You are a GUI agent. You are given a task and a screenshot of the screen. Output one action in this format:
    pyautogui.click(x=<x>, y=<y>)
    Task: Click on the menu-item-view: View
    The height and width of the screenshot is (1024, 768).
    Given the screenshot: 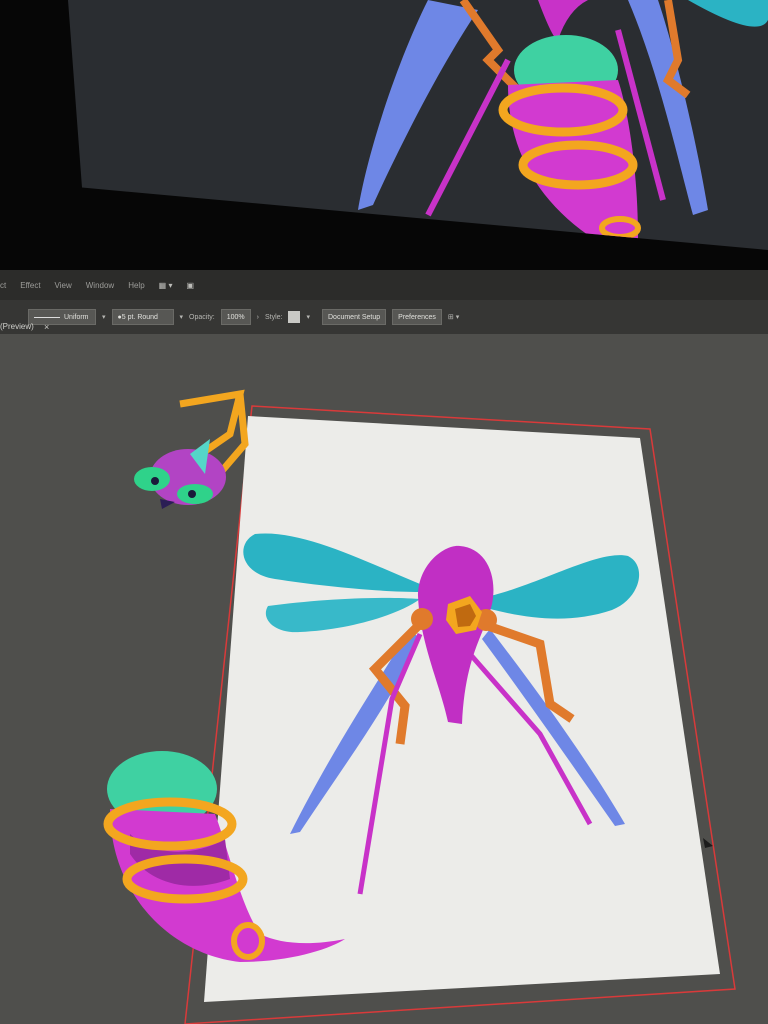 What is the action you would take?
    pyautogui.click(x=63, y=285)
    